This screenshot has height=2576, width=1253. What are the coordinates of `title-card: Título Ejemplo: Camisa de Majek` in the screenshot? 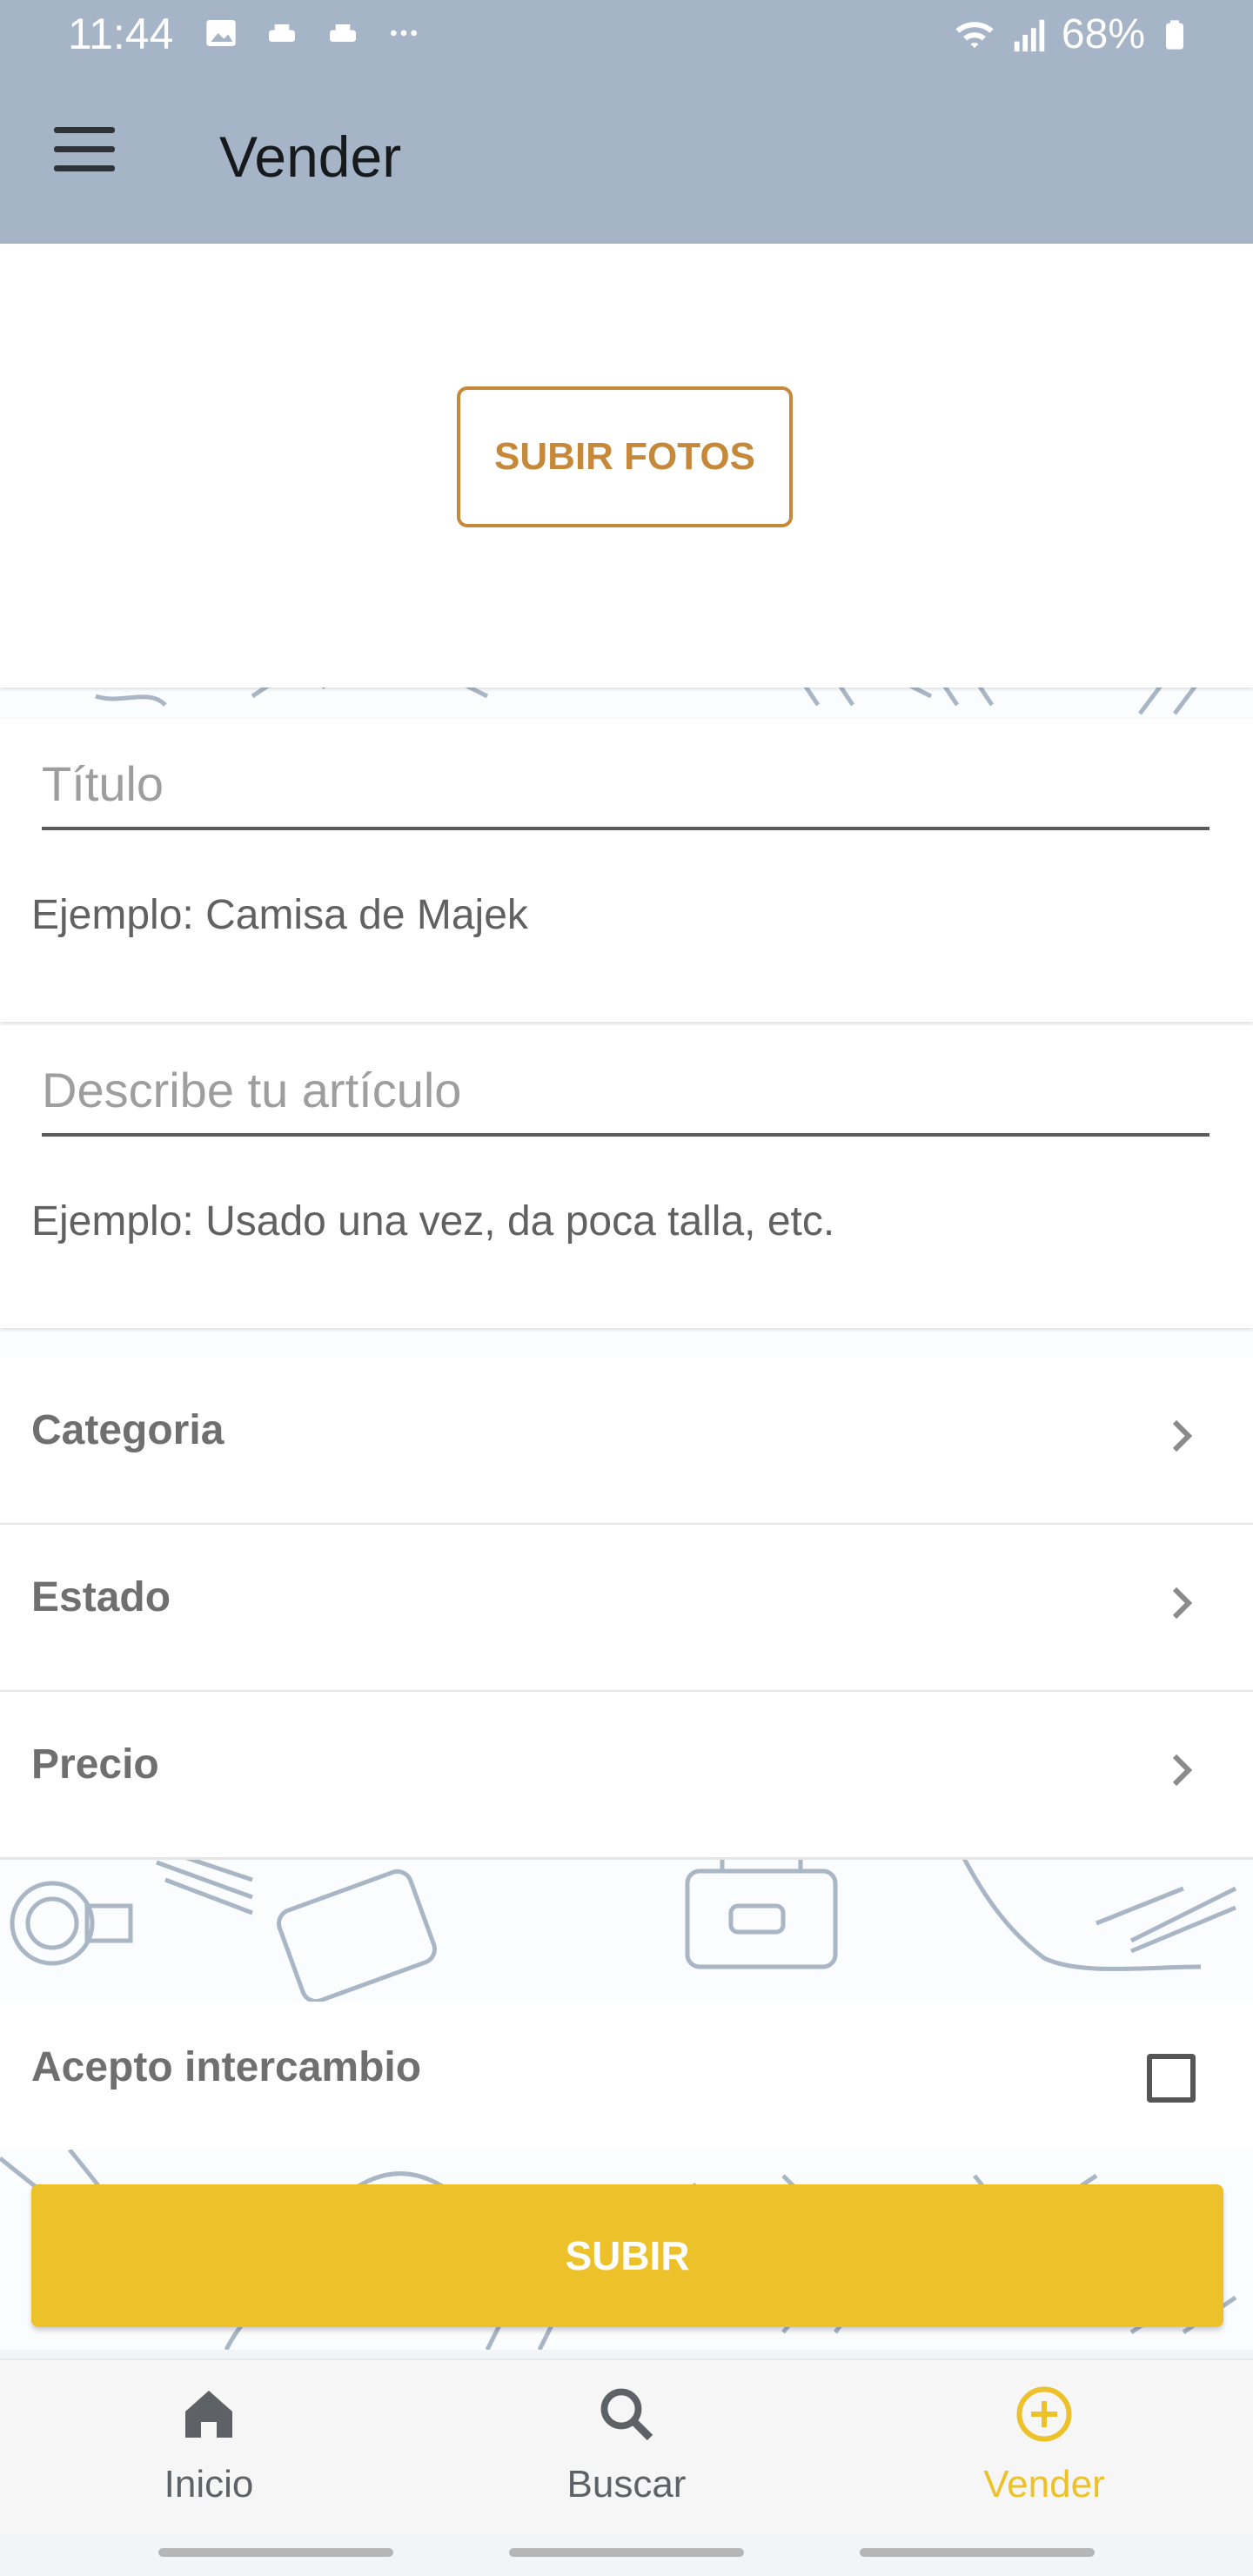 It's located at (626, 871).